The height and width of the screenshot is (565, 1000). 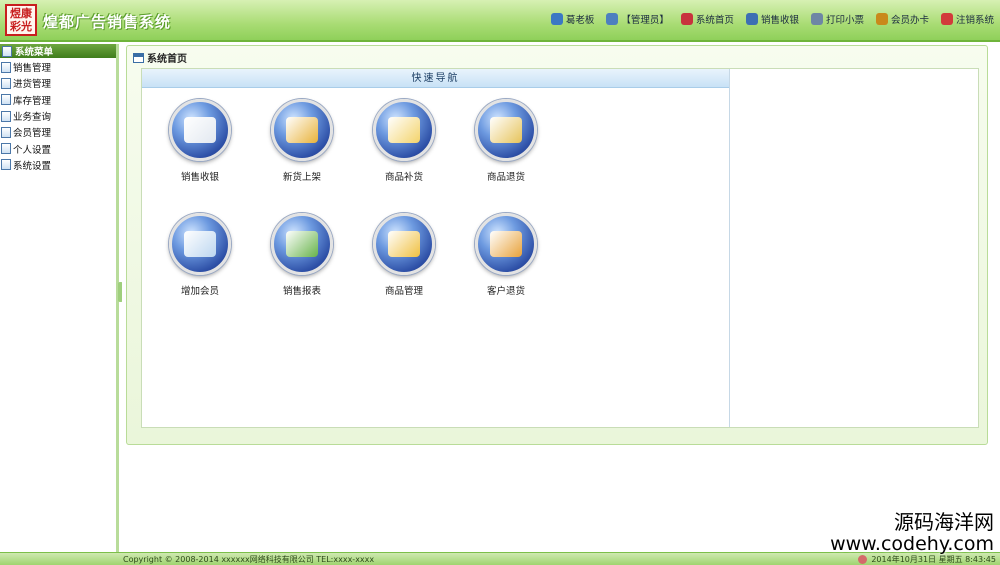 I want to click on sidebar-title: 系统菜单, so click(x=34, y=52).